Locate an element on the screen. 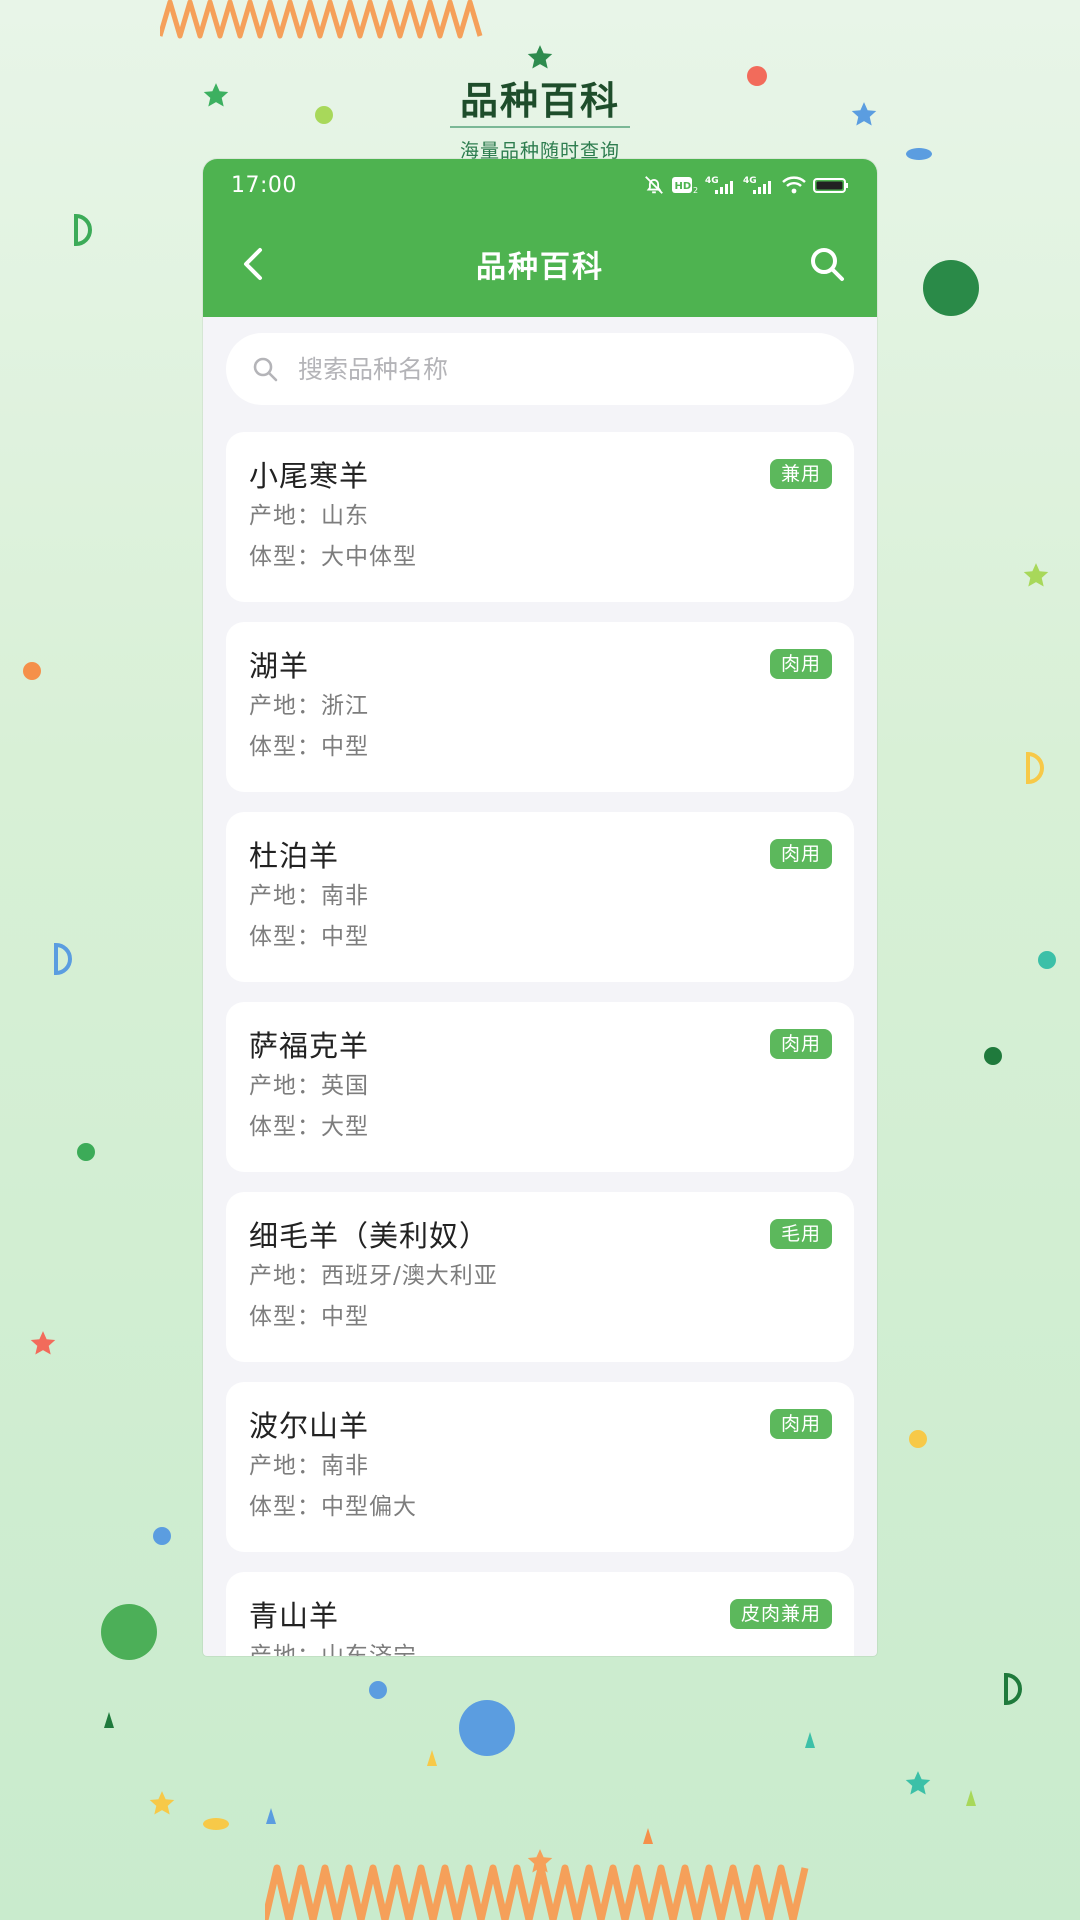 This screenshot has width=1080, height=1920. breed-name: 湖羊 is located at coordinates (279, 666).